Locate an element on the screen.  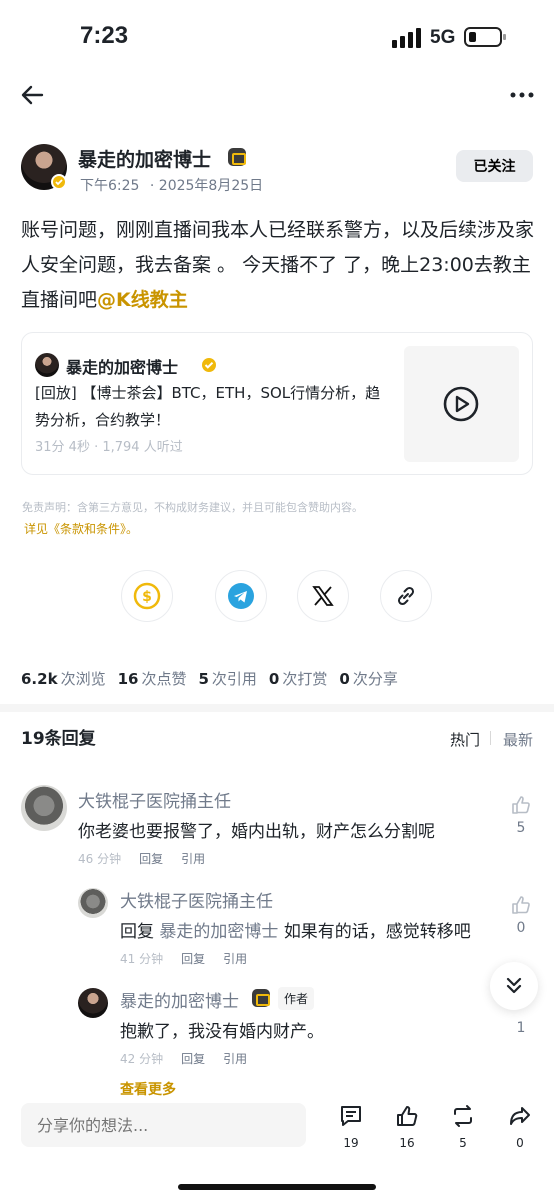
comment-text: 抱歉了，我没有婚内财产。 is located at coordinates (222, 1032).